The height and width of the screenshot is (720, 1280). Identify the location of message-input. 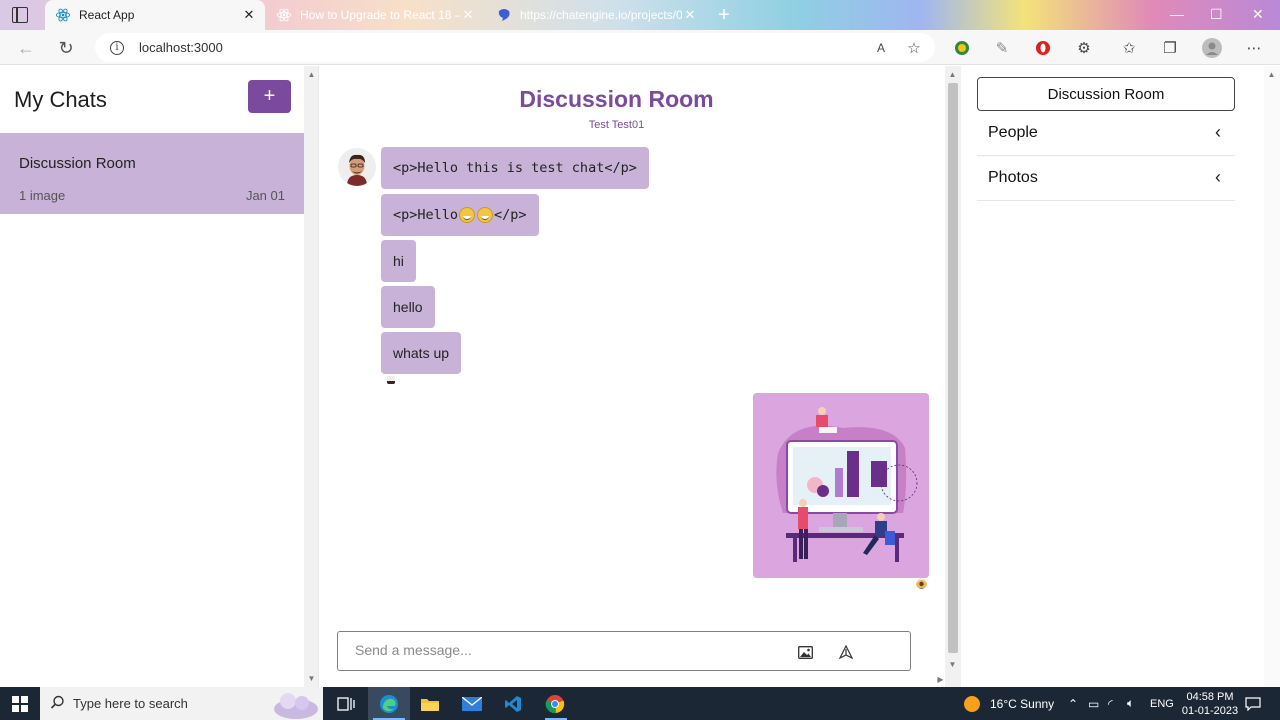
(565, 650).